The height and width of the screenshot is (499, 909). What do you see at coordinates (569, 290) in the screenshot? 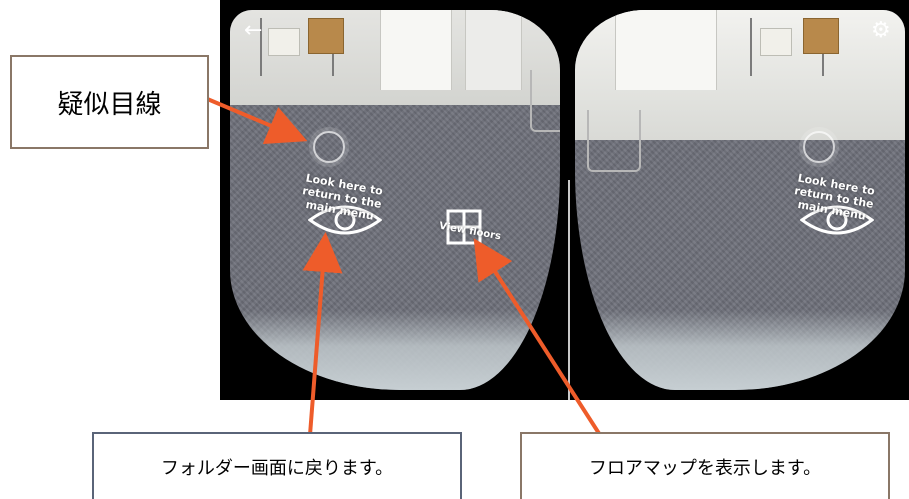
I see `lens-divider` at bounding box center [569, 290].